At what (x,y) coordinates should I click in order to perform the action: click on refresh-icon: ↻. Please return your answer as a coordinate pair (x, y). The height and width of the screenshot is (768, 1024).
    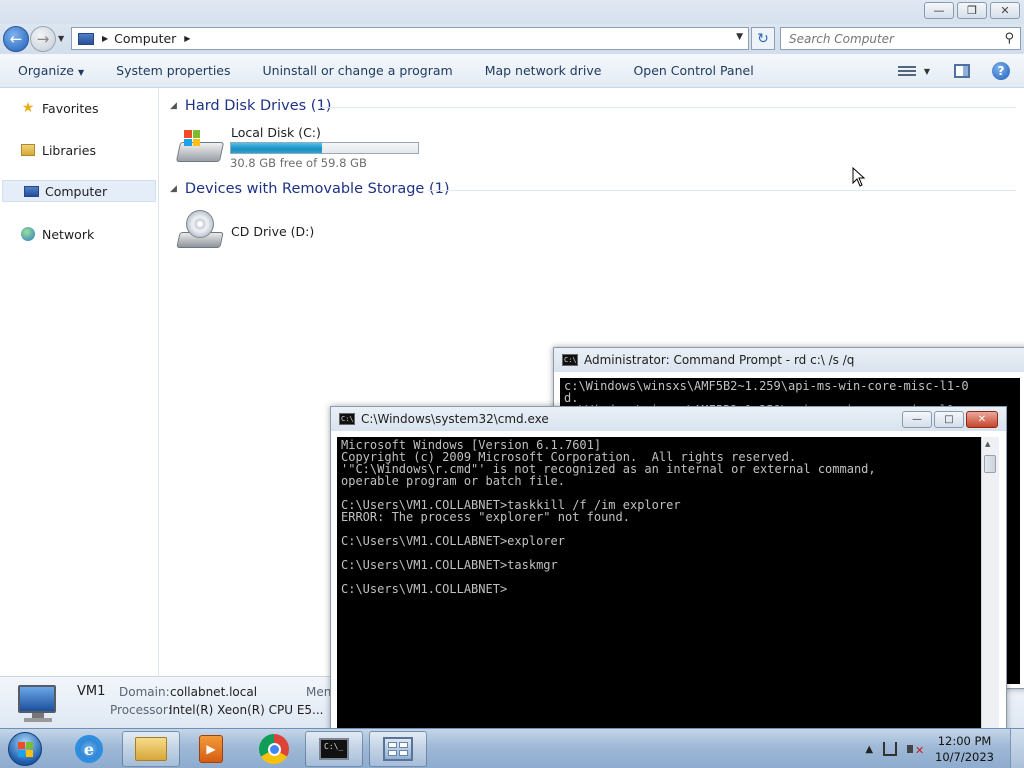
    Looking at the image, I should click on (763, 38).